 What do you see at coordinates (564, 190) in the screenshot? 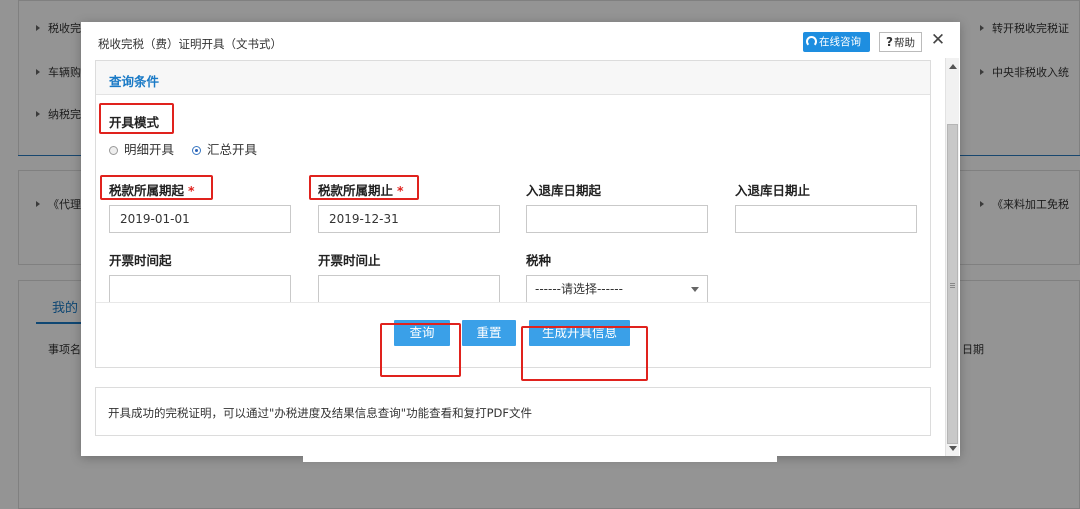
I see `storage-date-start-label: 入退库日期起` at bounding box center [564, 190].